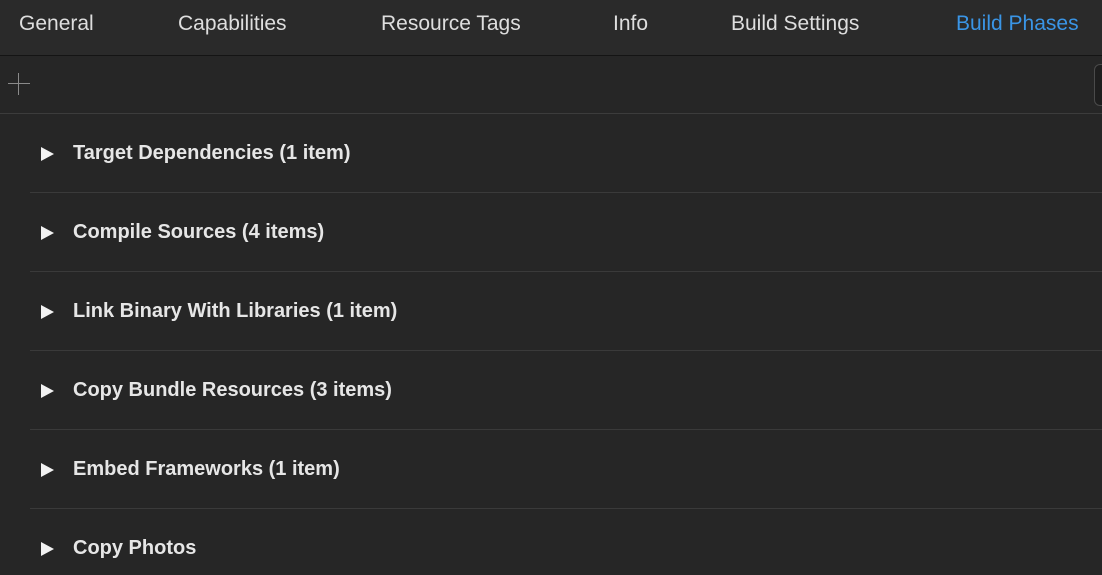 The height and width of the screenshot is (575, 1102). What do you see at coordinates (135, 548) in the screenshot?
I see `phase-label: Copy Photos` at bounding box center [135, 548].